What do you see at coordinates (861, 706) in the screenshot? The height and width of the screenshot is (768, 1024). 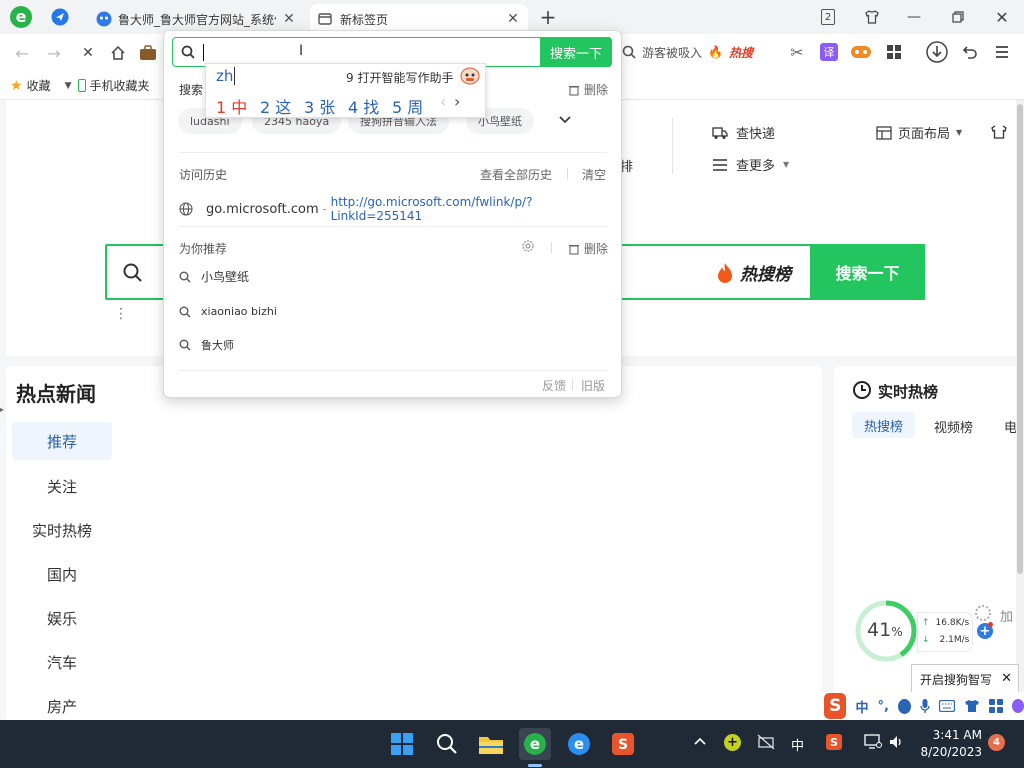 I see `ime-lang-toggle: 中` at bounding box center [861, 706].